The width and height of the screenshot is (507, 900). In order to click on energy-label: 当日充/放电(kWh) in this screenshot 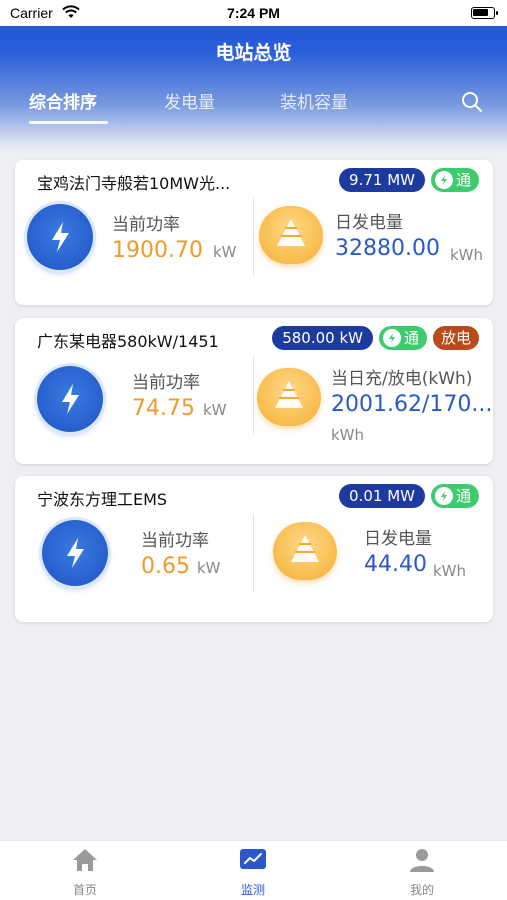, I will do `click(402, 379)`.